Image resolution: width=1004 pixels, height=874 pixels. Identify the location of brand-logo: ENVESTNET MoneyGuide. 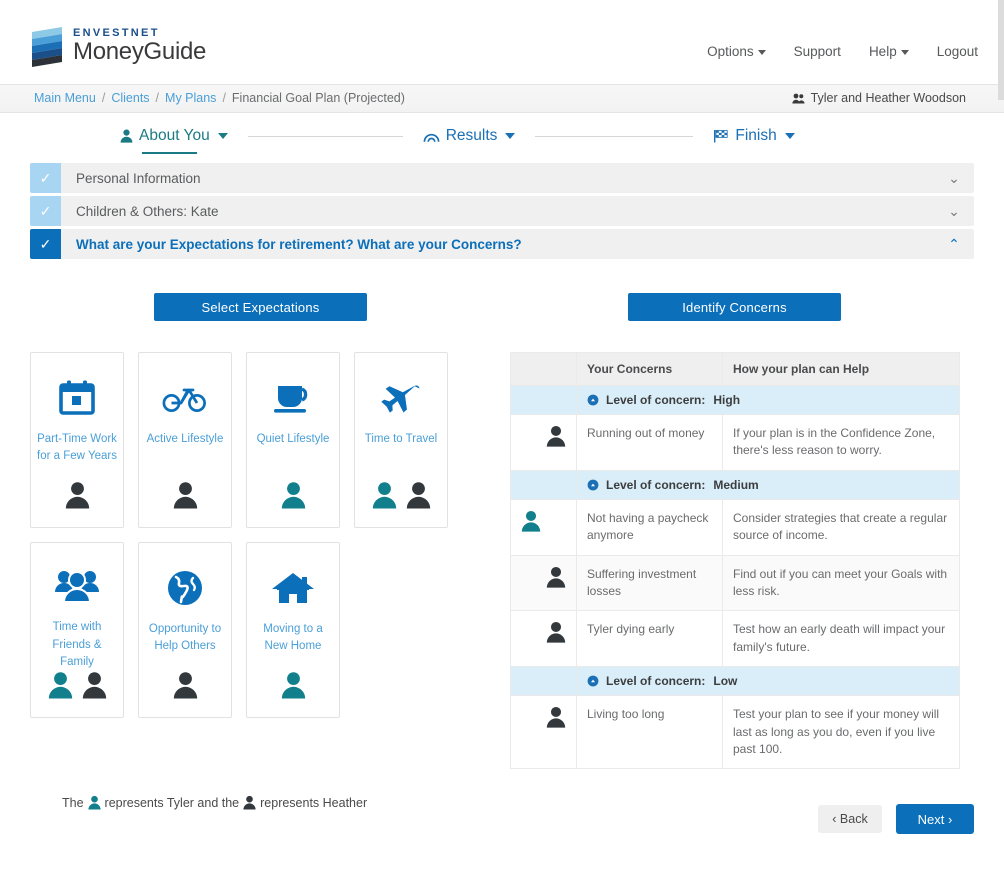
(118, 46).